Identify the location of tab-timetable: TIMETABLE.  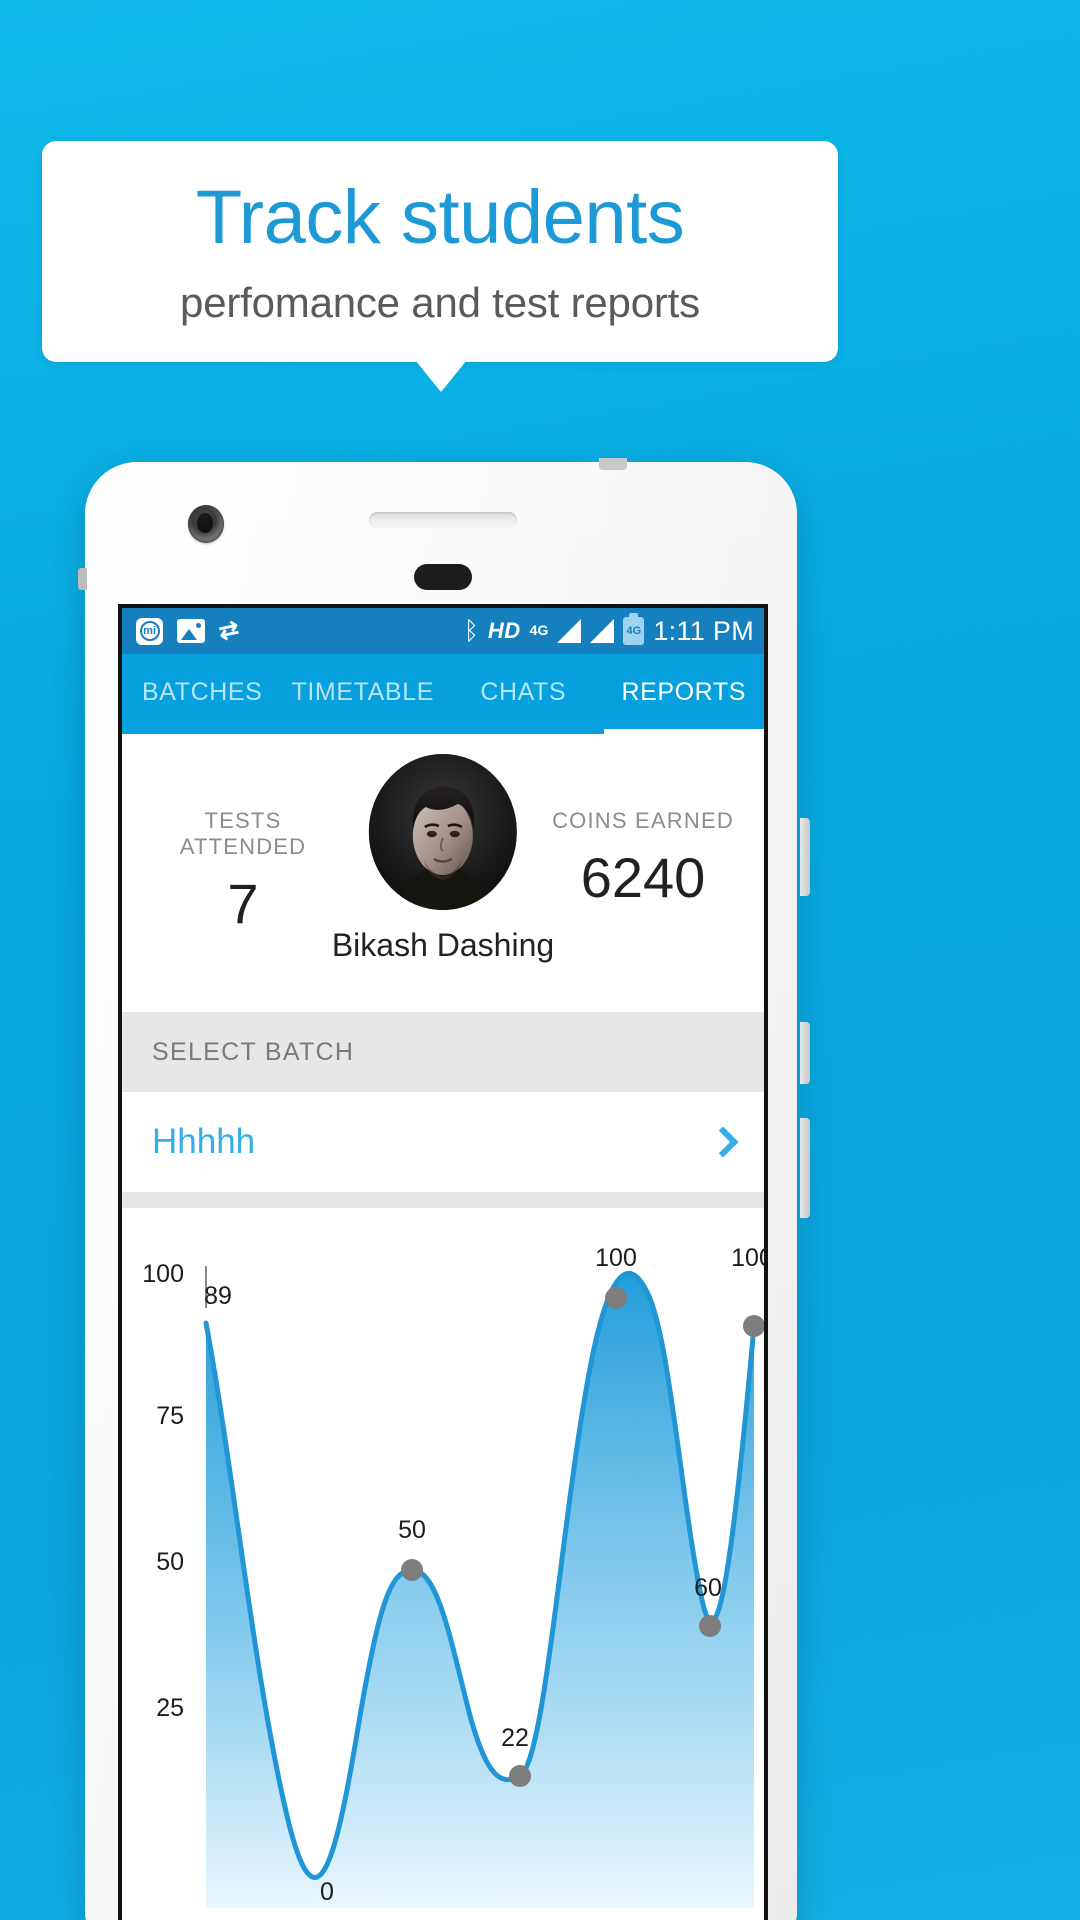
(363, 694).